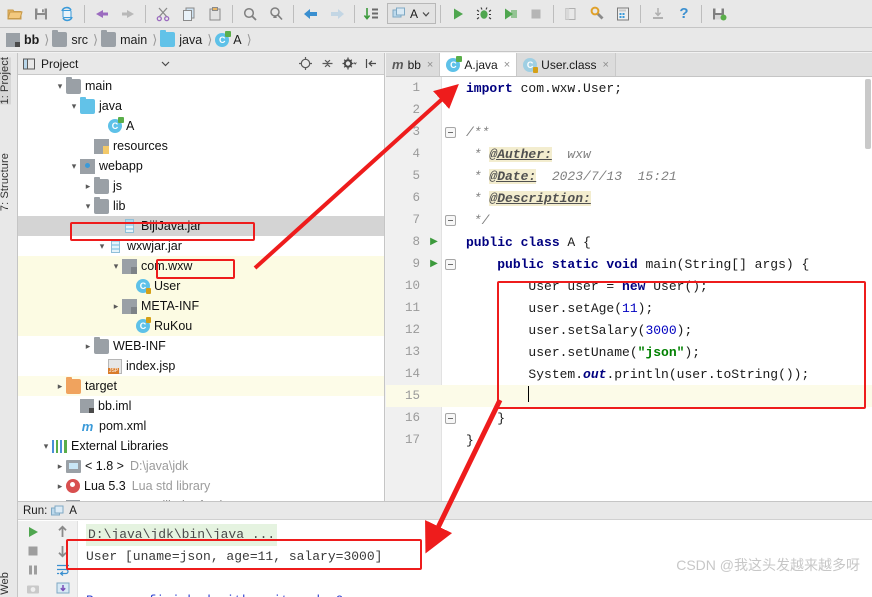 This screenshot has width=872, height=597. Describe the element at coordinates (597, 14) in the screenshot. I see `settings-icon` at that location.